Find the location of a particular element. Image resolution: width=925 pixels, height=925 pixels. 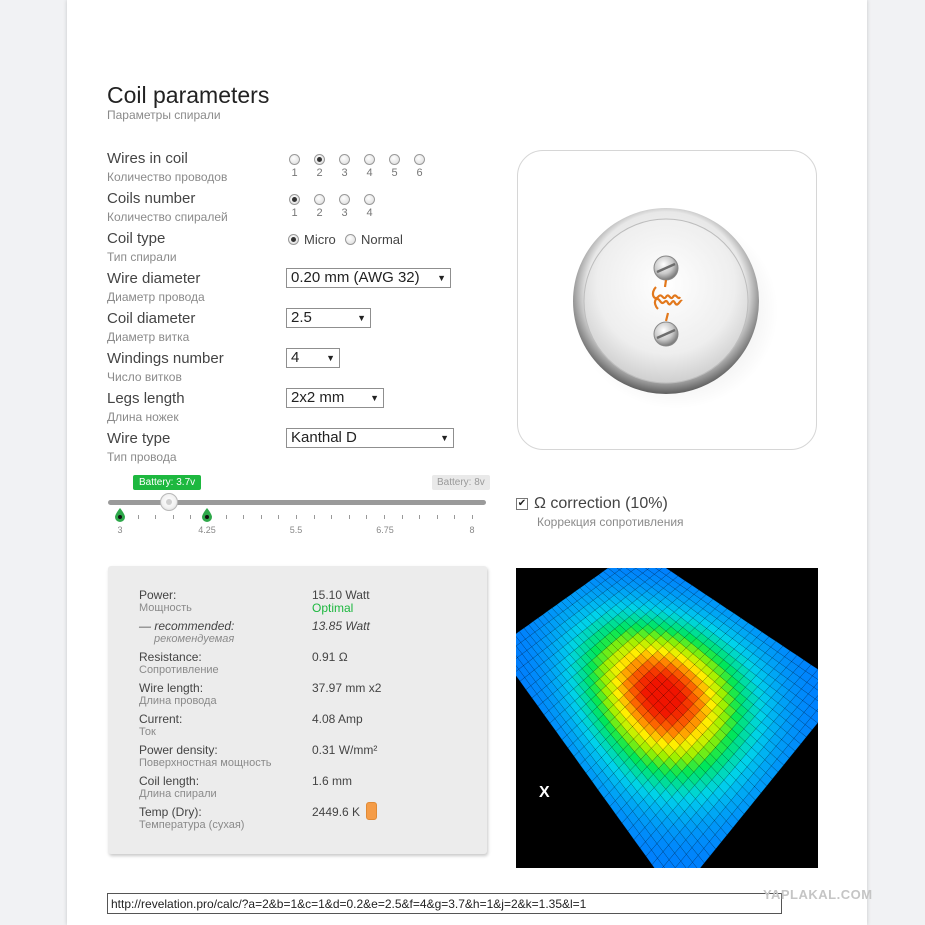

heat-map-marker: X is located at coordinates (544, 792).